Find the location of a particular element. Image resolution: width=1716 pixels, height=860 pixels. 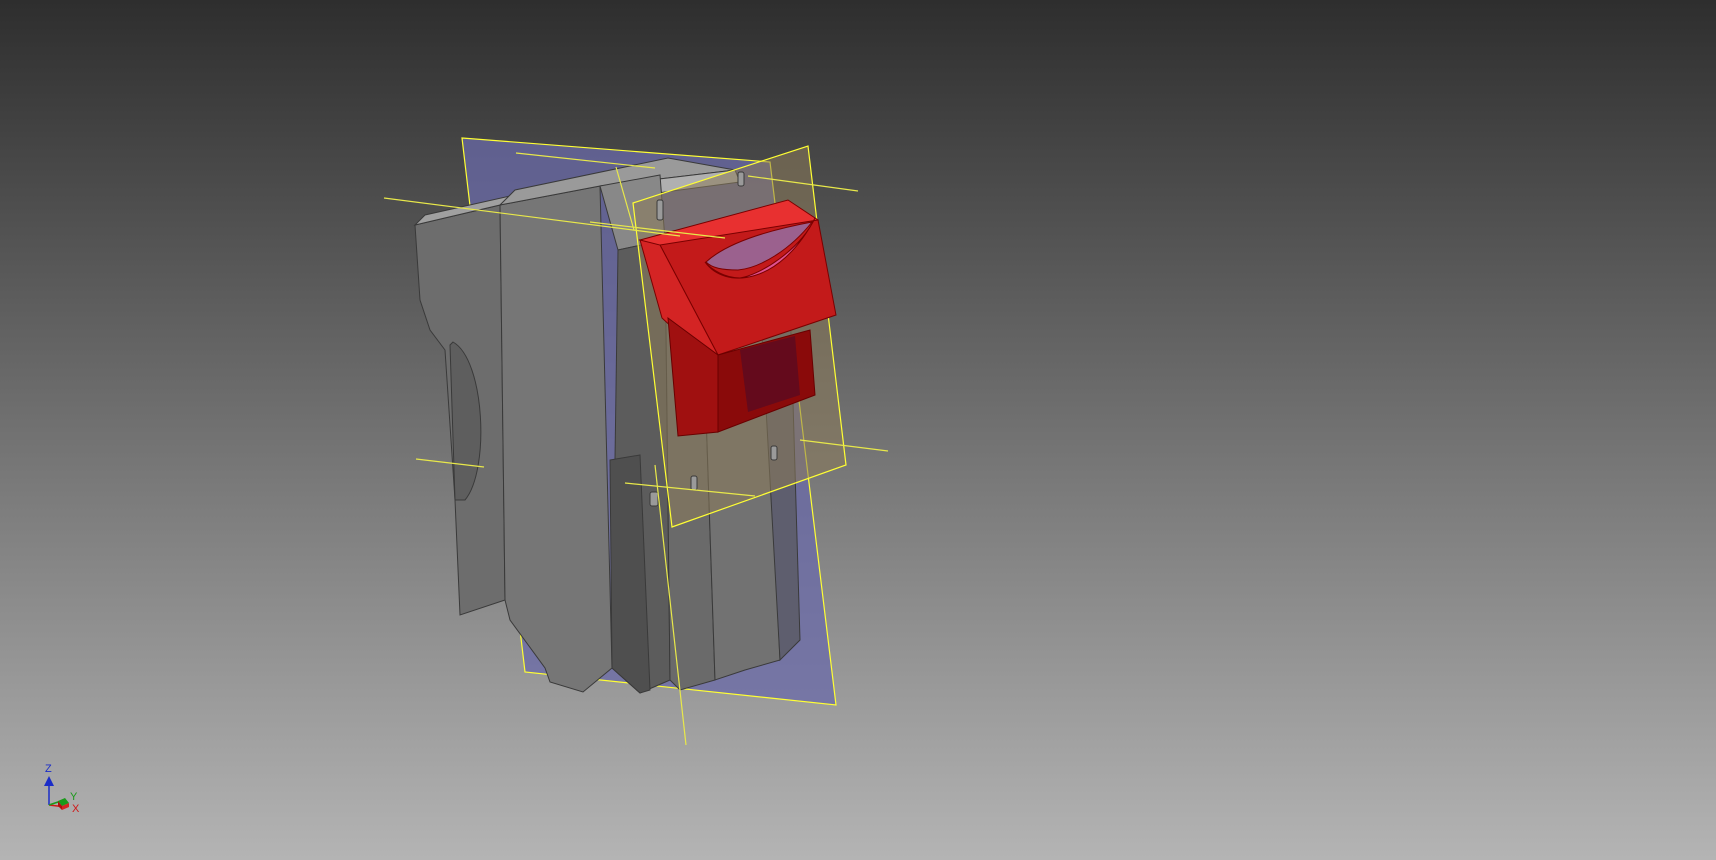

z-axis-label: Z is located at coordinates (48, 769).